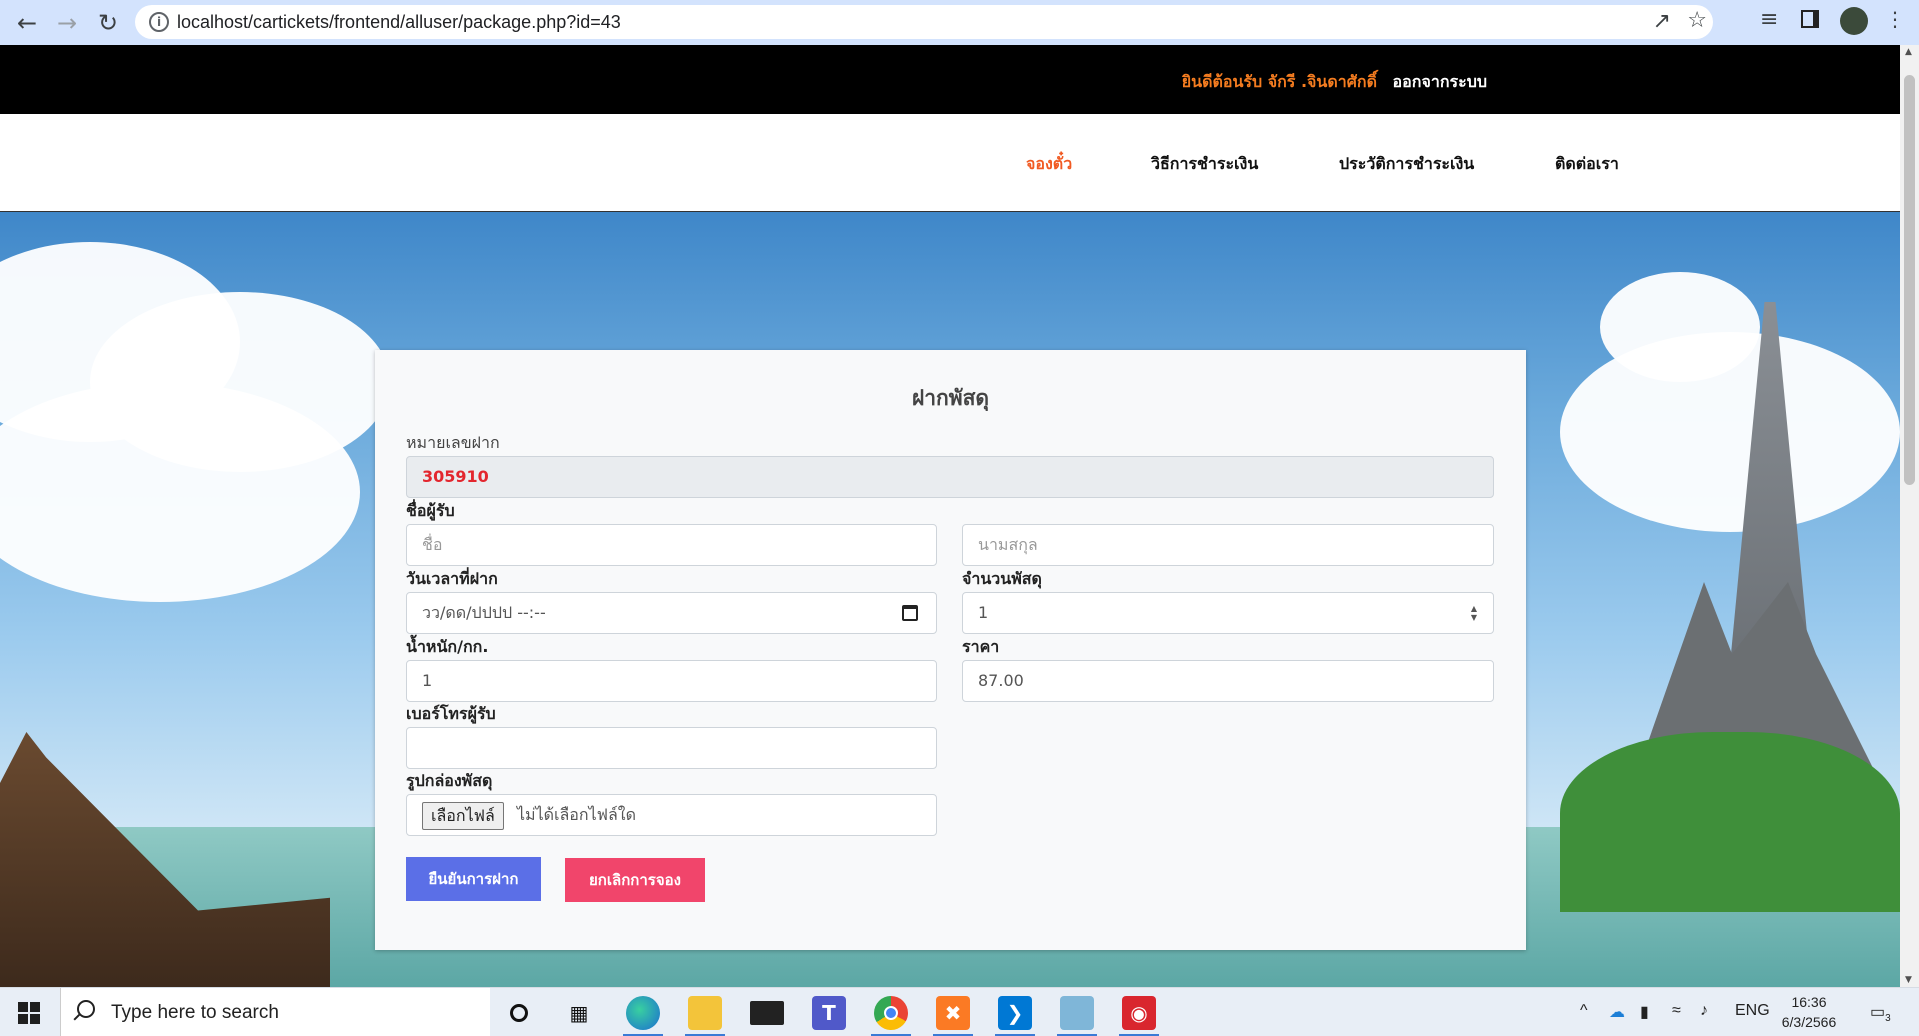 This screenshot has width=1919, height=1036. Describe the element at coordinates (950, 398) in the screenshot. I see `form-title: ฝากพัสดุ` at that location.